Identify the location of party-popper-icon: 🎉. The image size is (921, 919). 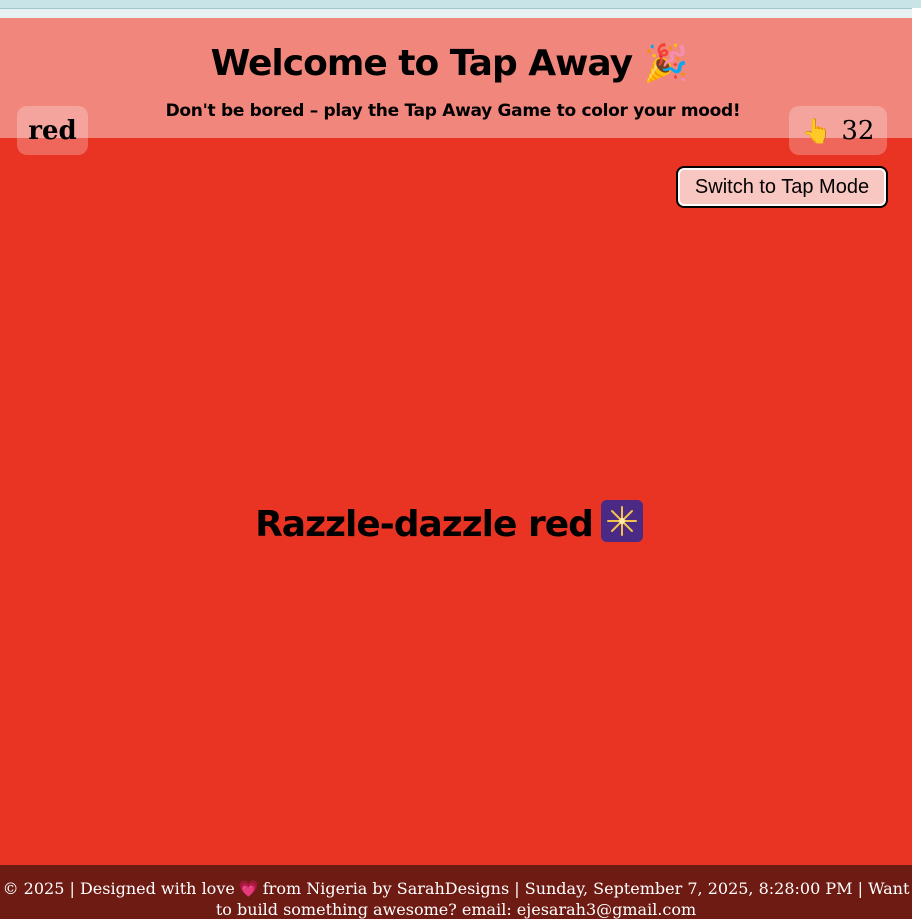
(666, 63).